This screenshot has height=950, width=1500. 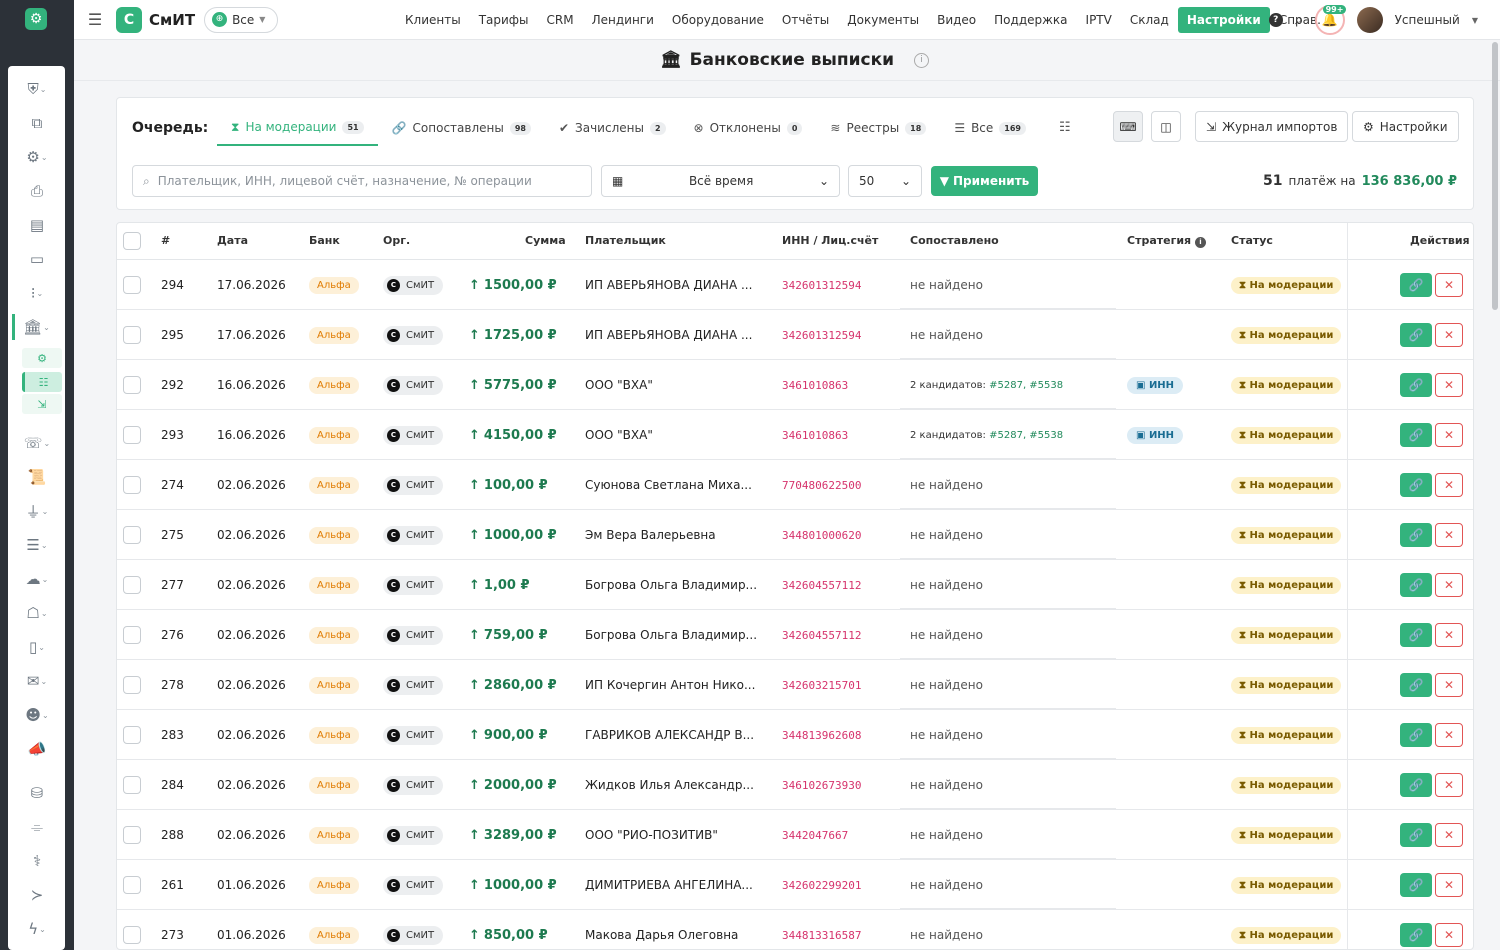 I want to click on rail-item-printer: ⎙, so click(x=37, y=191).